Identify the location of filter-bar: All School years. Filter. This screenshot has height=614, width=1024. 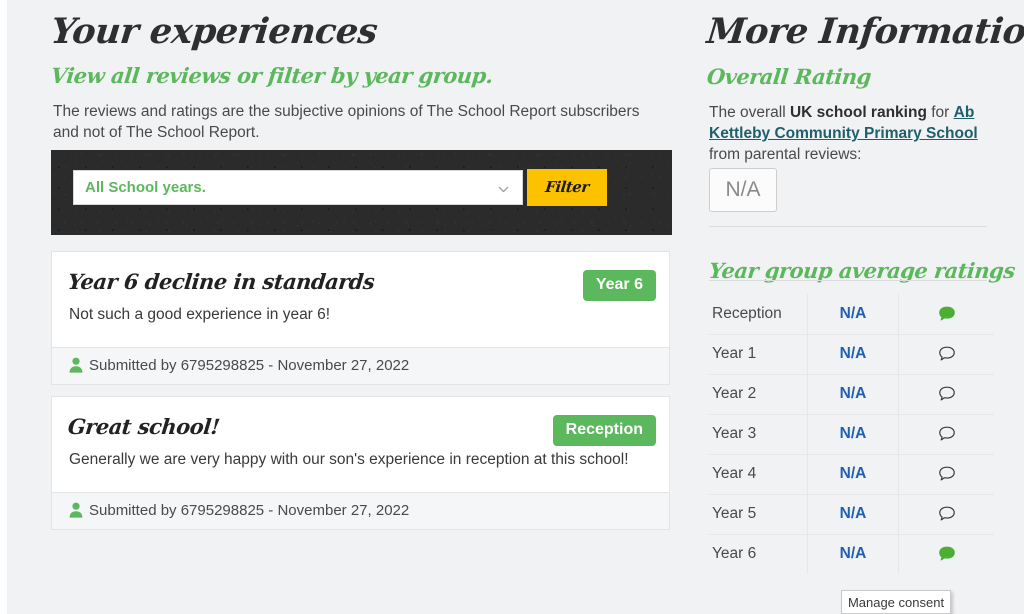
(361, 192).